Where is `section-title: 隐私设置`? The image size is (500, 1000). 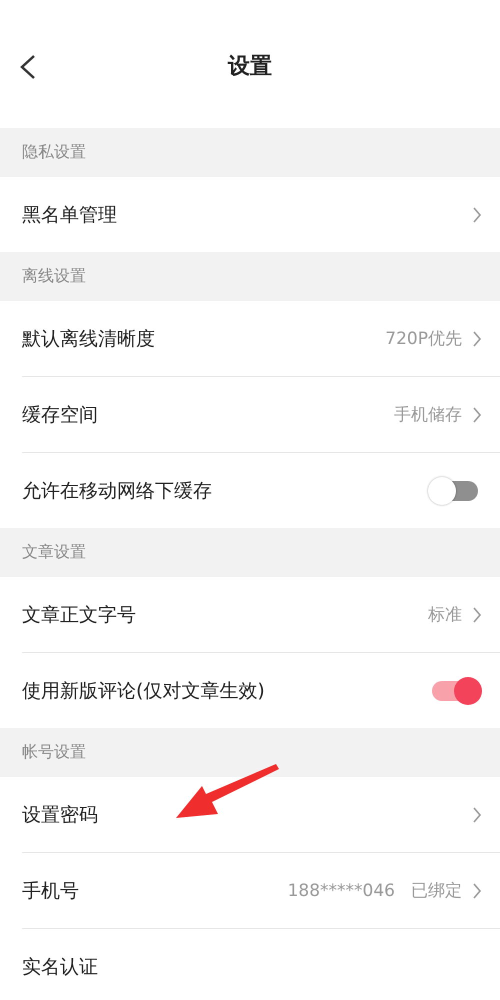 section-title: 隐私设置 is located at coordinates (54, 152).